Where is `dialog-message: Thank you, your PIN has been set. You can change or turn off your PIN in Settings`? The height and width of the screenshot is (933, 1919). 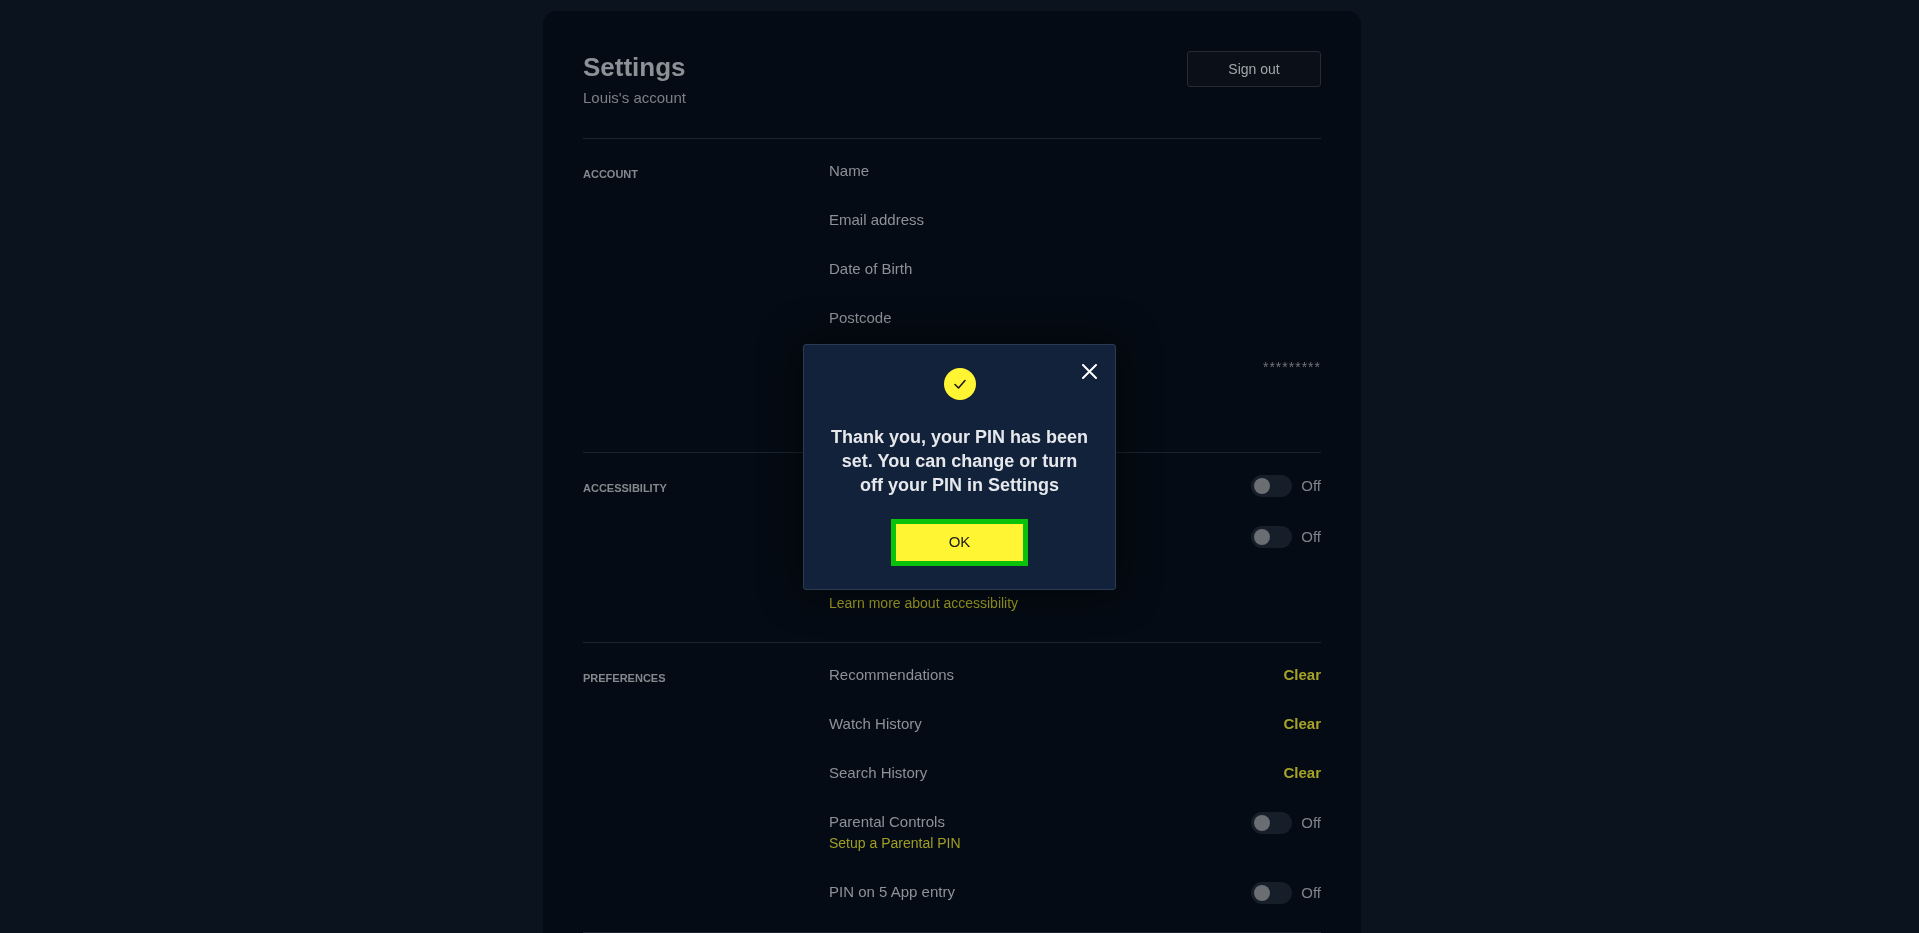
dialog-message: Thank you, your PIN has been set. You can change or turn off your PIN in Settings is located at coordinates (959, 461).